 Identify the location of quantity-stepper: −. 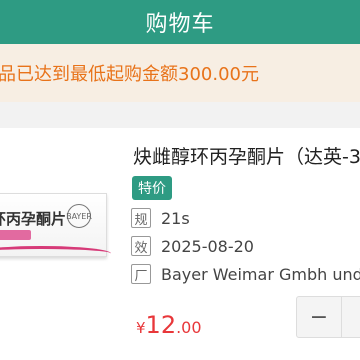
(328, 317).